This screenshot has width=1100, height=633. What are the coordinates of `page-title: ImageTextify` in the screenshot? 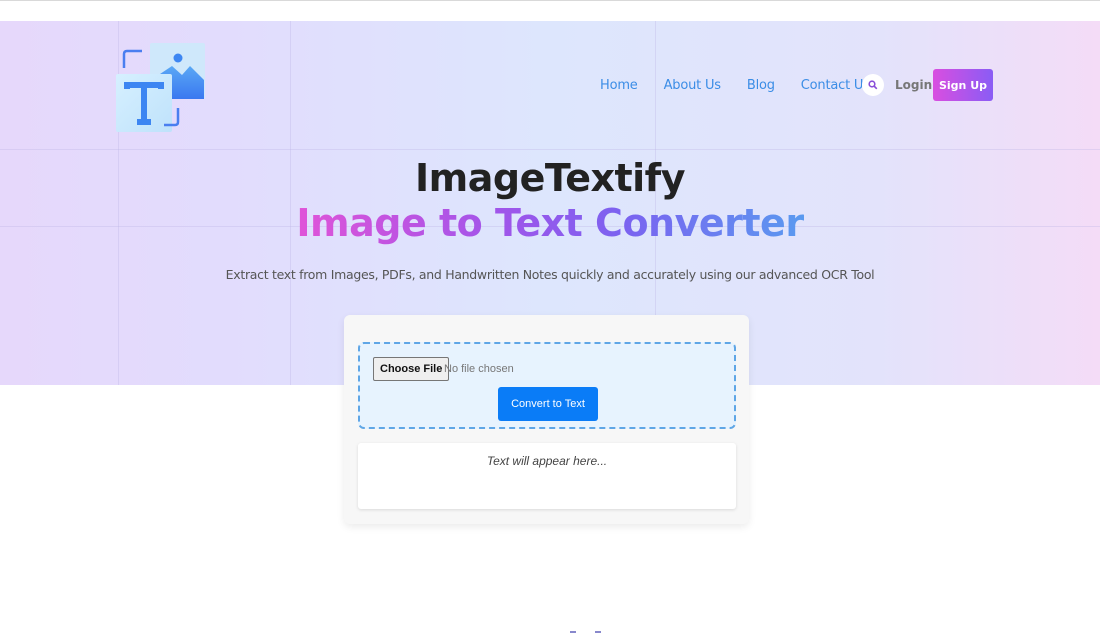 It's located at (550, 178).